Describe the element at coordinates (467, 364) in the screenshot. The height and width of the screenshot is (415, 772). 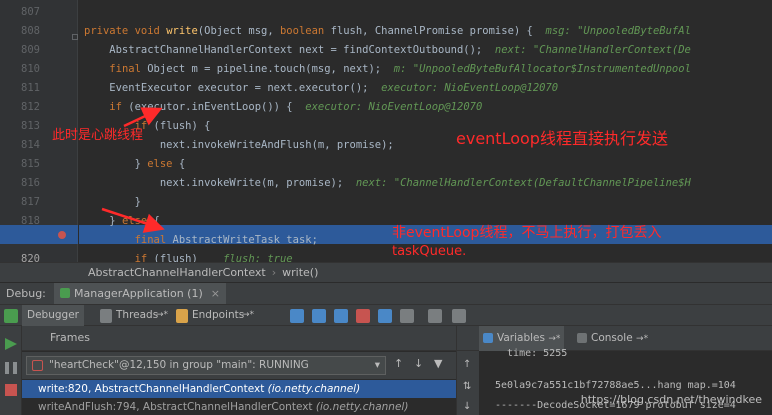
I see `scroll-up-icon: ↑` at that location.